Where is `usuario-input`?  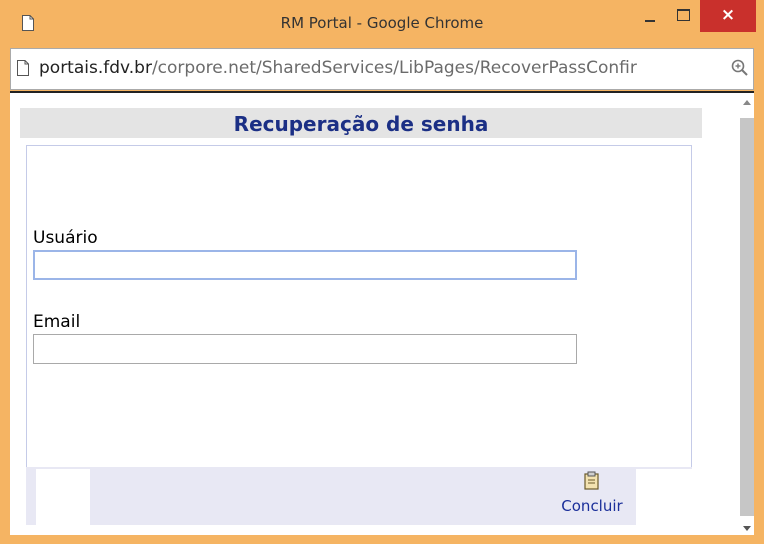
usuario-input is located at coordinates (305, 265).